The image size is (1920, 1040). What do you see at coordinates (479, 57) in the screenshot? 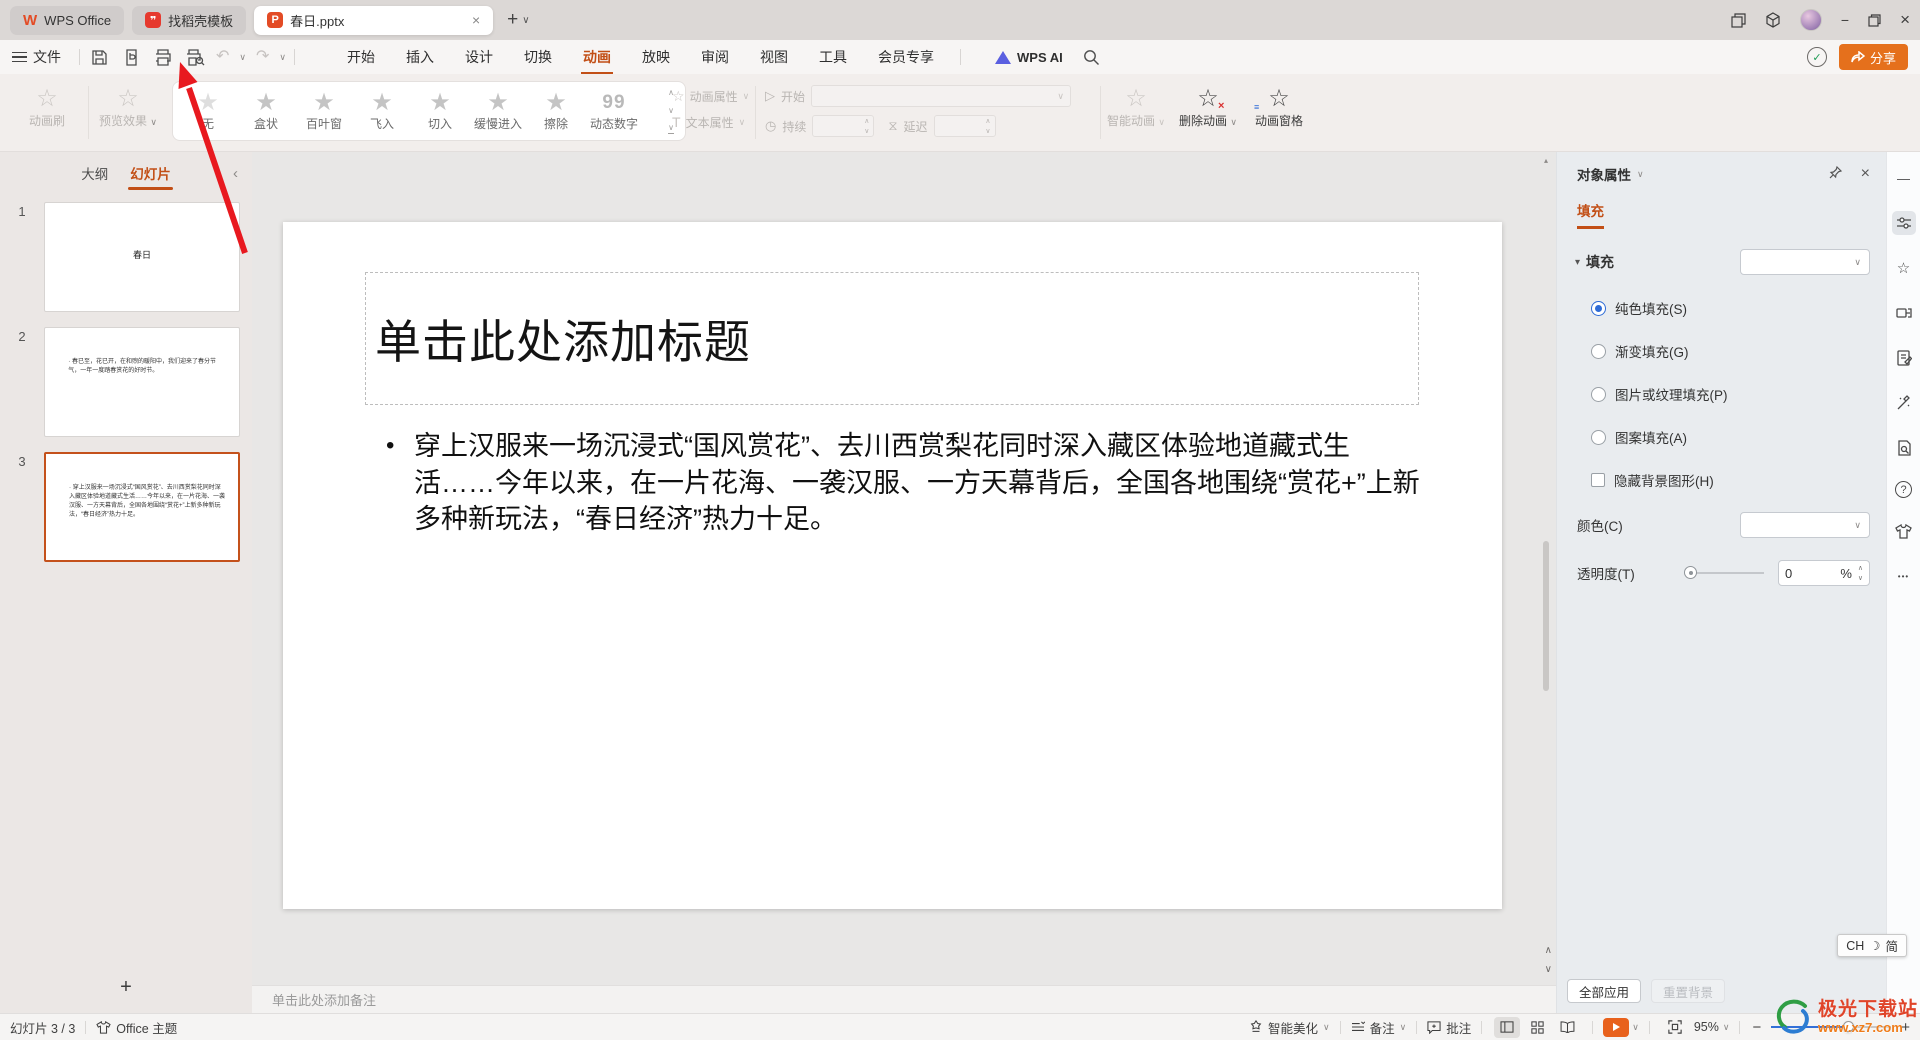
I see `menu-design: 设计` at bounding box center [479, 57].